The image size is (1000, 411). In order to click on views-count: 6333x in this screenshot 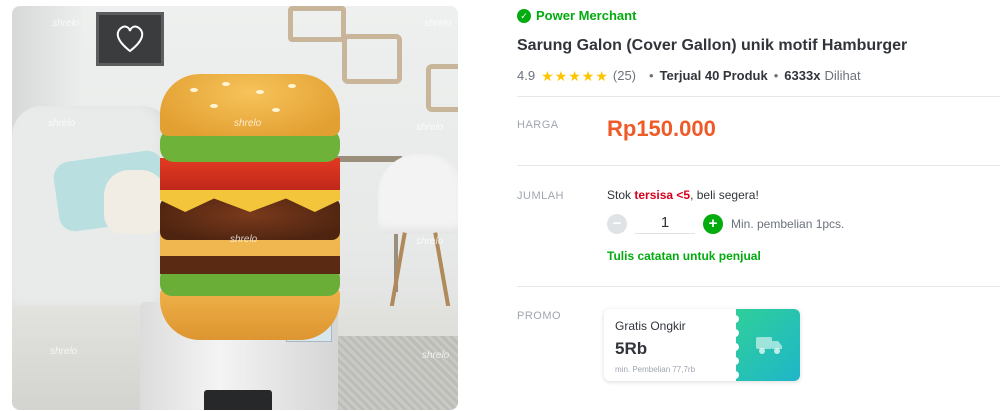, I will do `click(802, 75)`.